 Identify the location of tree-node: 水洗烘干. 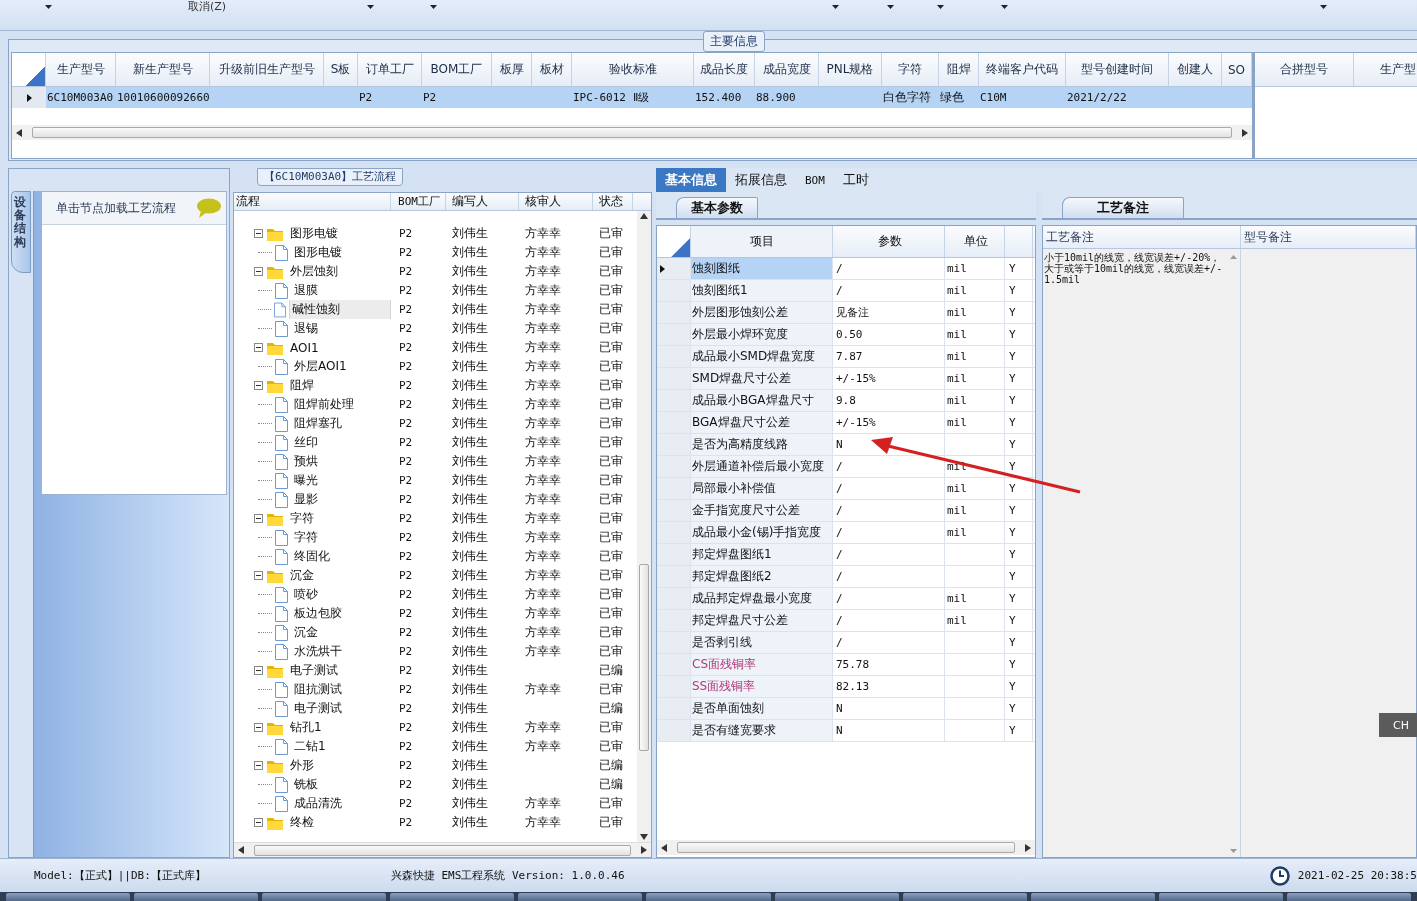
(318, 651).